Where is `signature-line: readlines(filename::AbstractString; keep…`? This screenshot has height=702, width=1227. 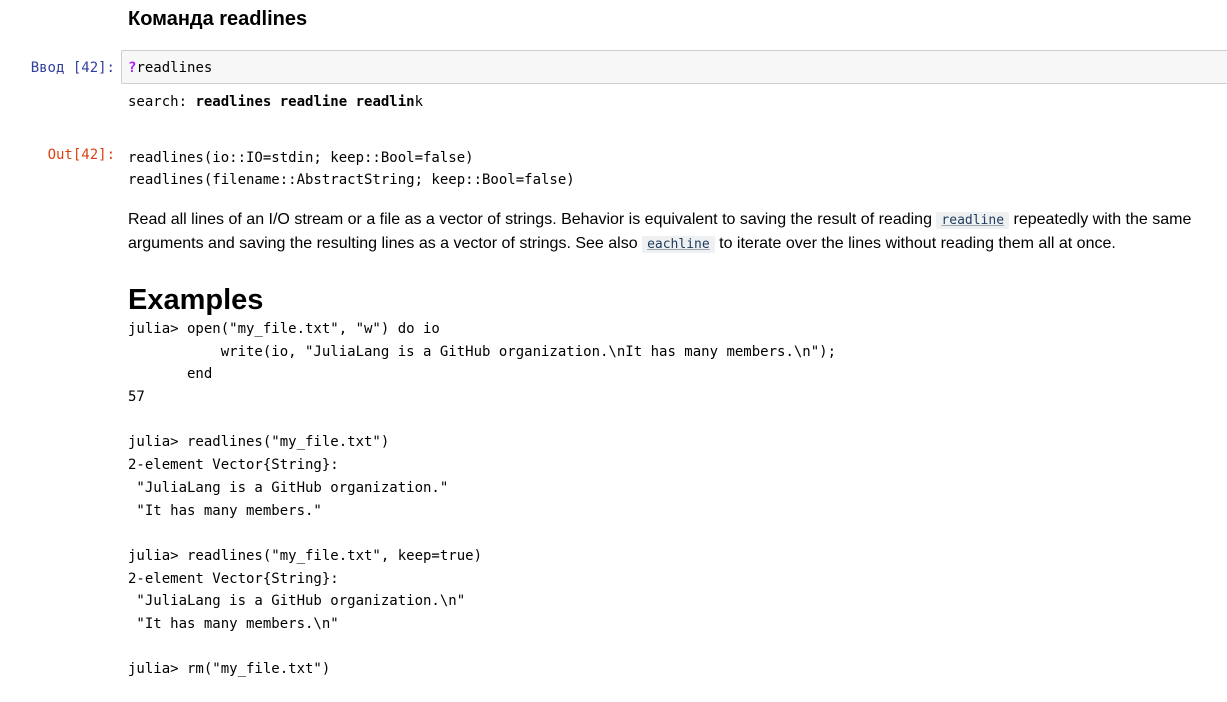 signature-line: readlines(filename::AbstractString; keep… is located at coordinates (351, 180).